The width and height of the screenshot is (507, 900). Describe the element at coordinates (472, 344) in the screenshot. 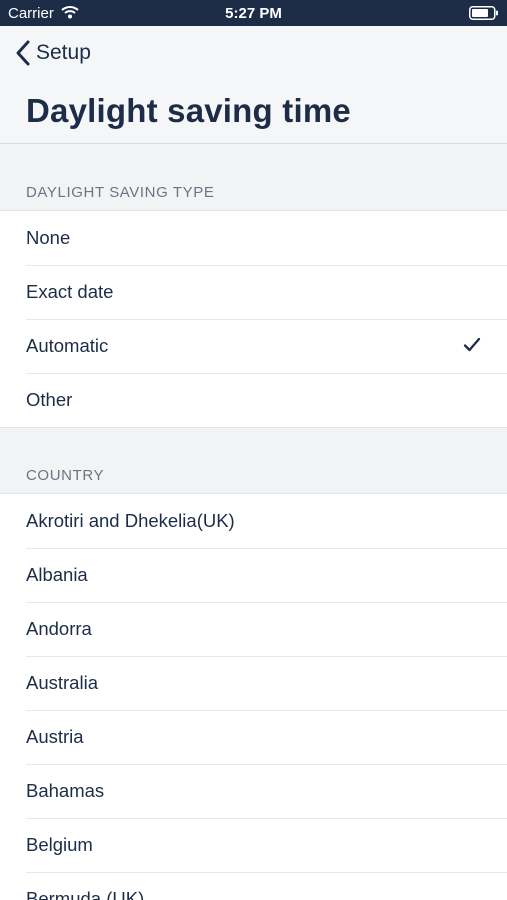

I see `checkmark-icon` at that location.